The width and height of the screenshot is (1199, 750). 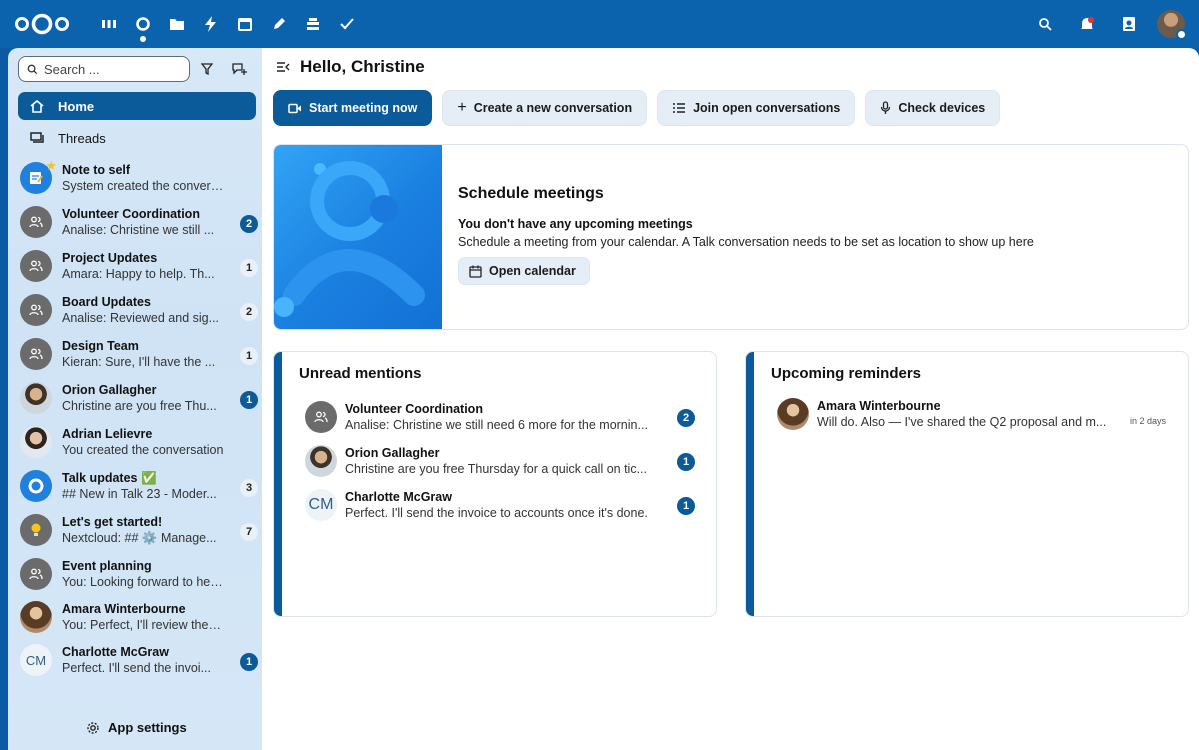 I want to click on unread-mentions-title: Unread mentions, so click(x=360, y=373).